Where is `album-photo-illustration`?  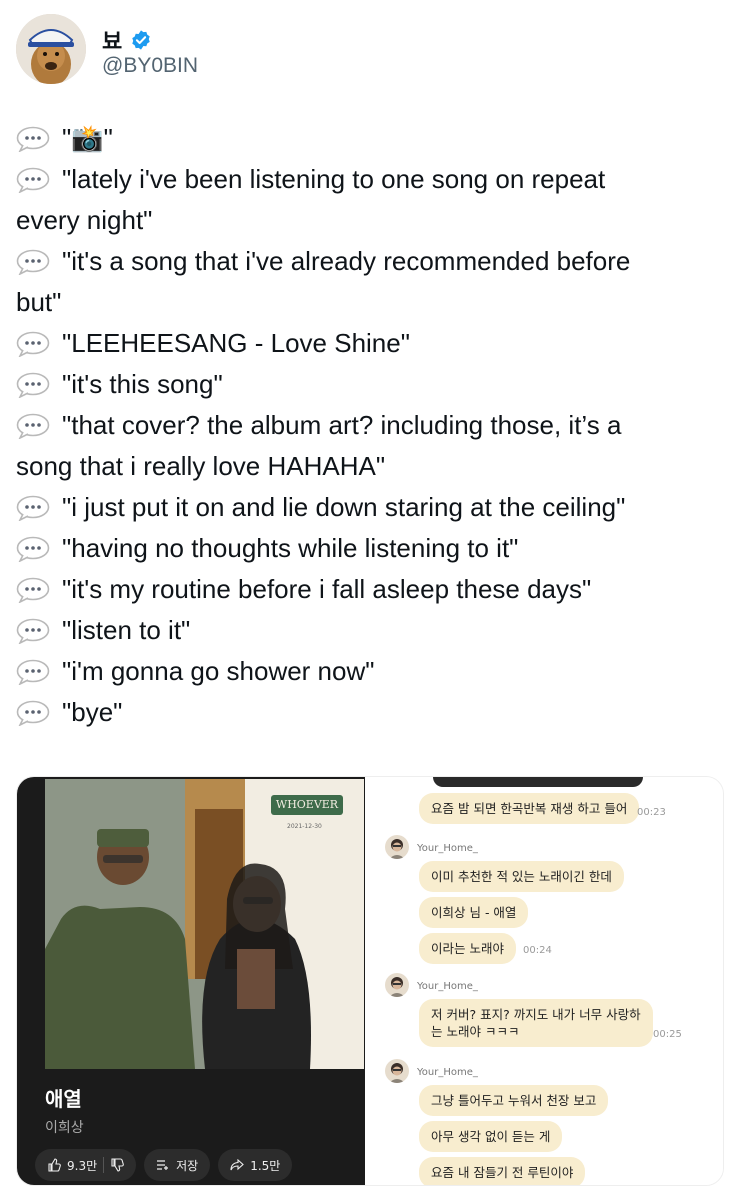
album-photo-illustration is located at coordinates (204, 960).